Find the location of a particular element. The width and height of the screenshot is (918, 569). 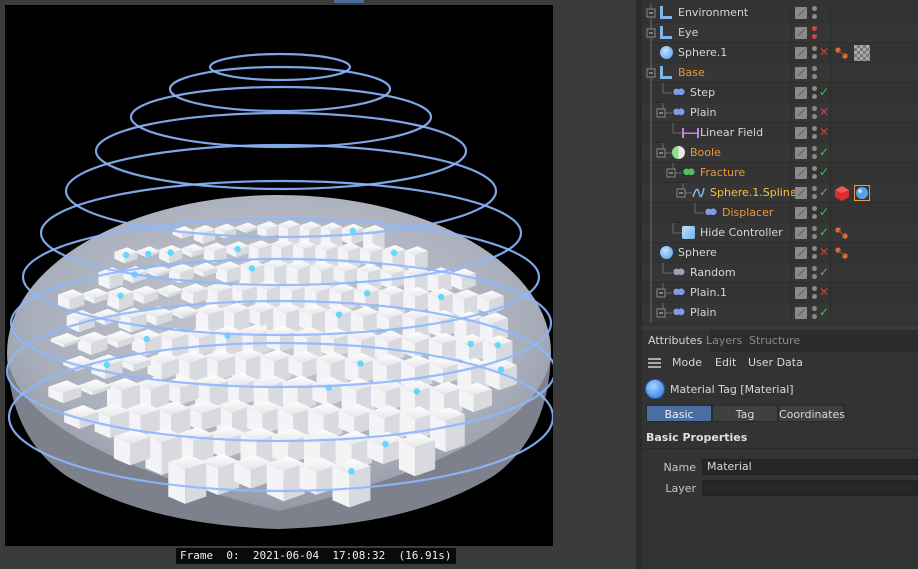

object-row: Plain ✕ is located at coordinates (780, 113).